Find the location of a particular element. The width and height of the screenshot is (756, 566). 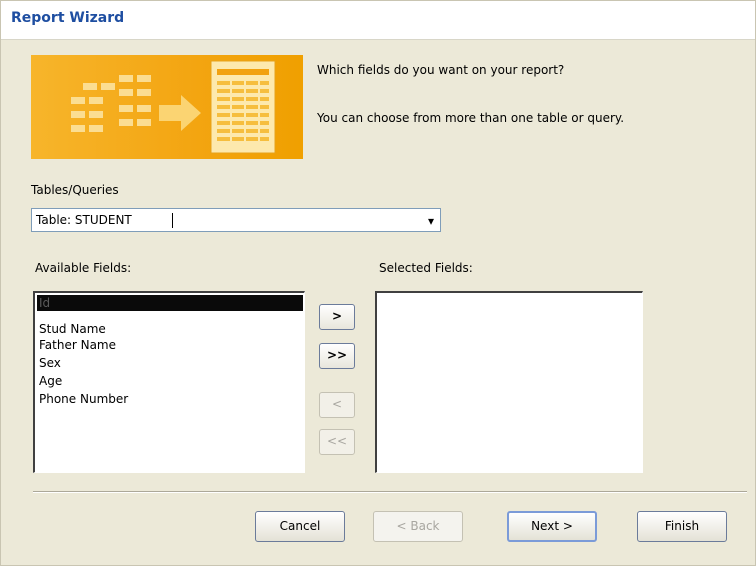

list-item: Father Name is located at coordinates (170, 345).